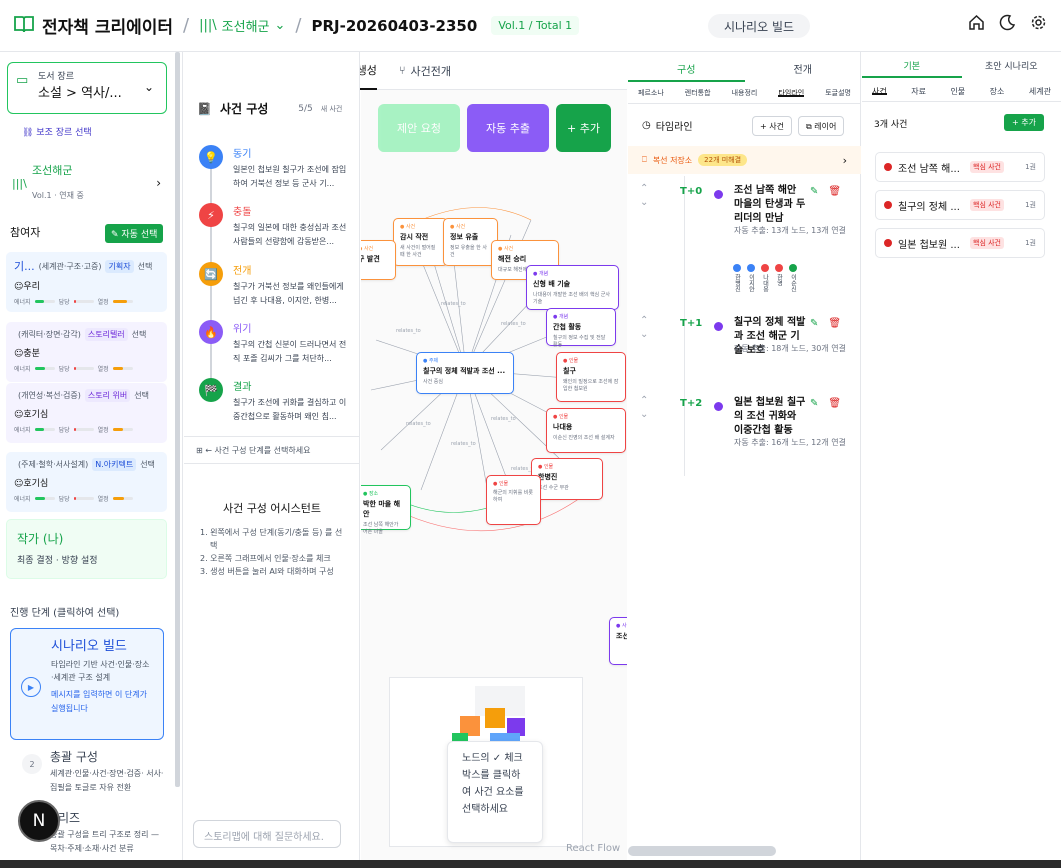 The image size is (1061, 868). Describe the element at coordinates (772, 126) in the screenshot. I see `add-event-button: + 사건` at that location.